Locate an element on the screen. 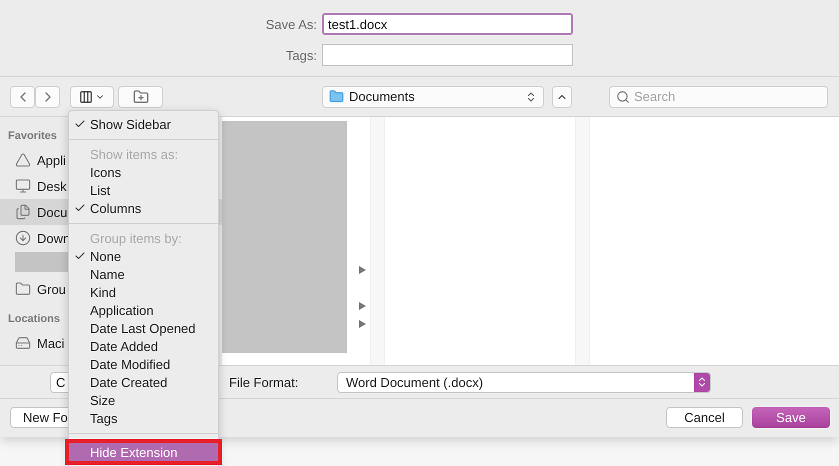 The height and width of the screenshot is (466, 839). tags-label: Tags: is located at coordinates (302, 55).